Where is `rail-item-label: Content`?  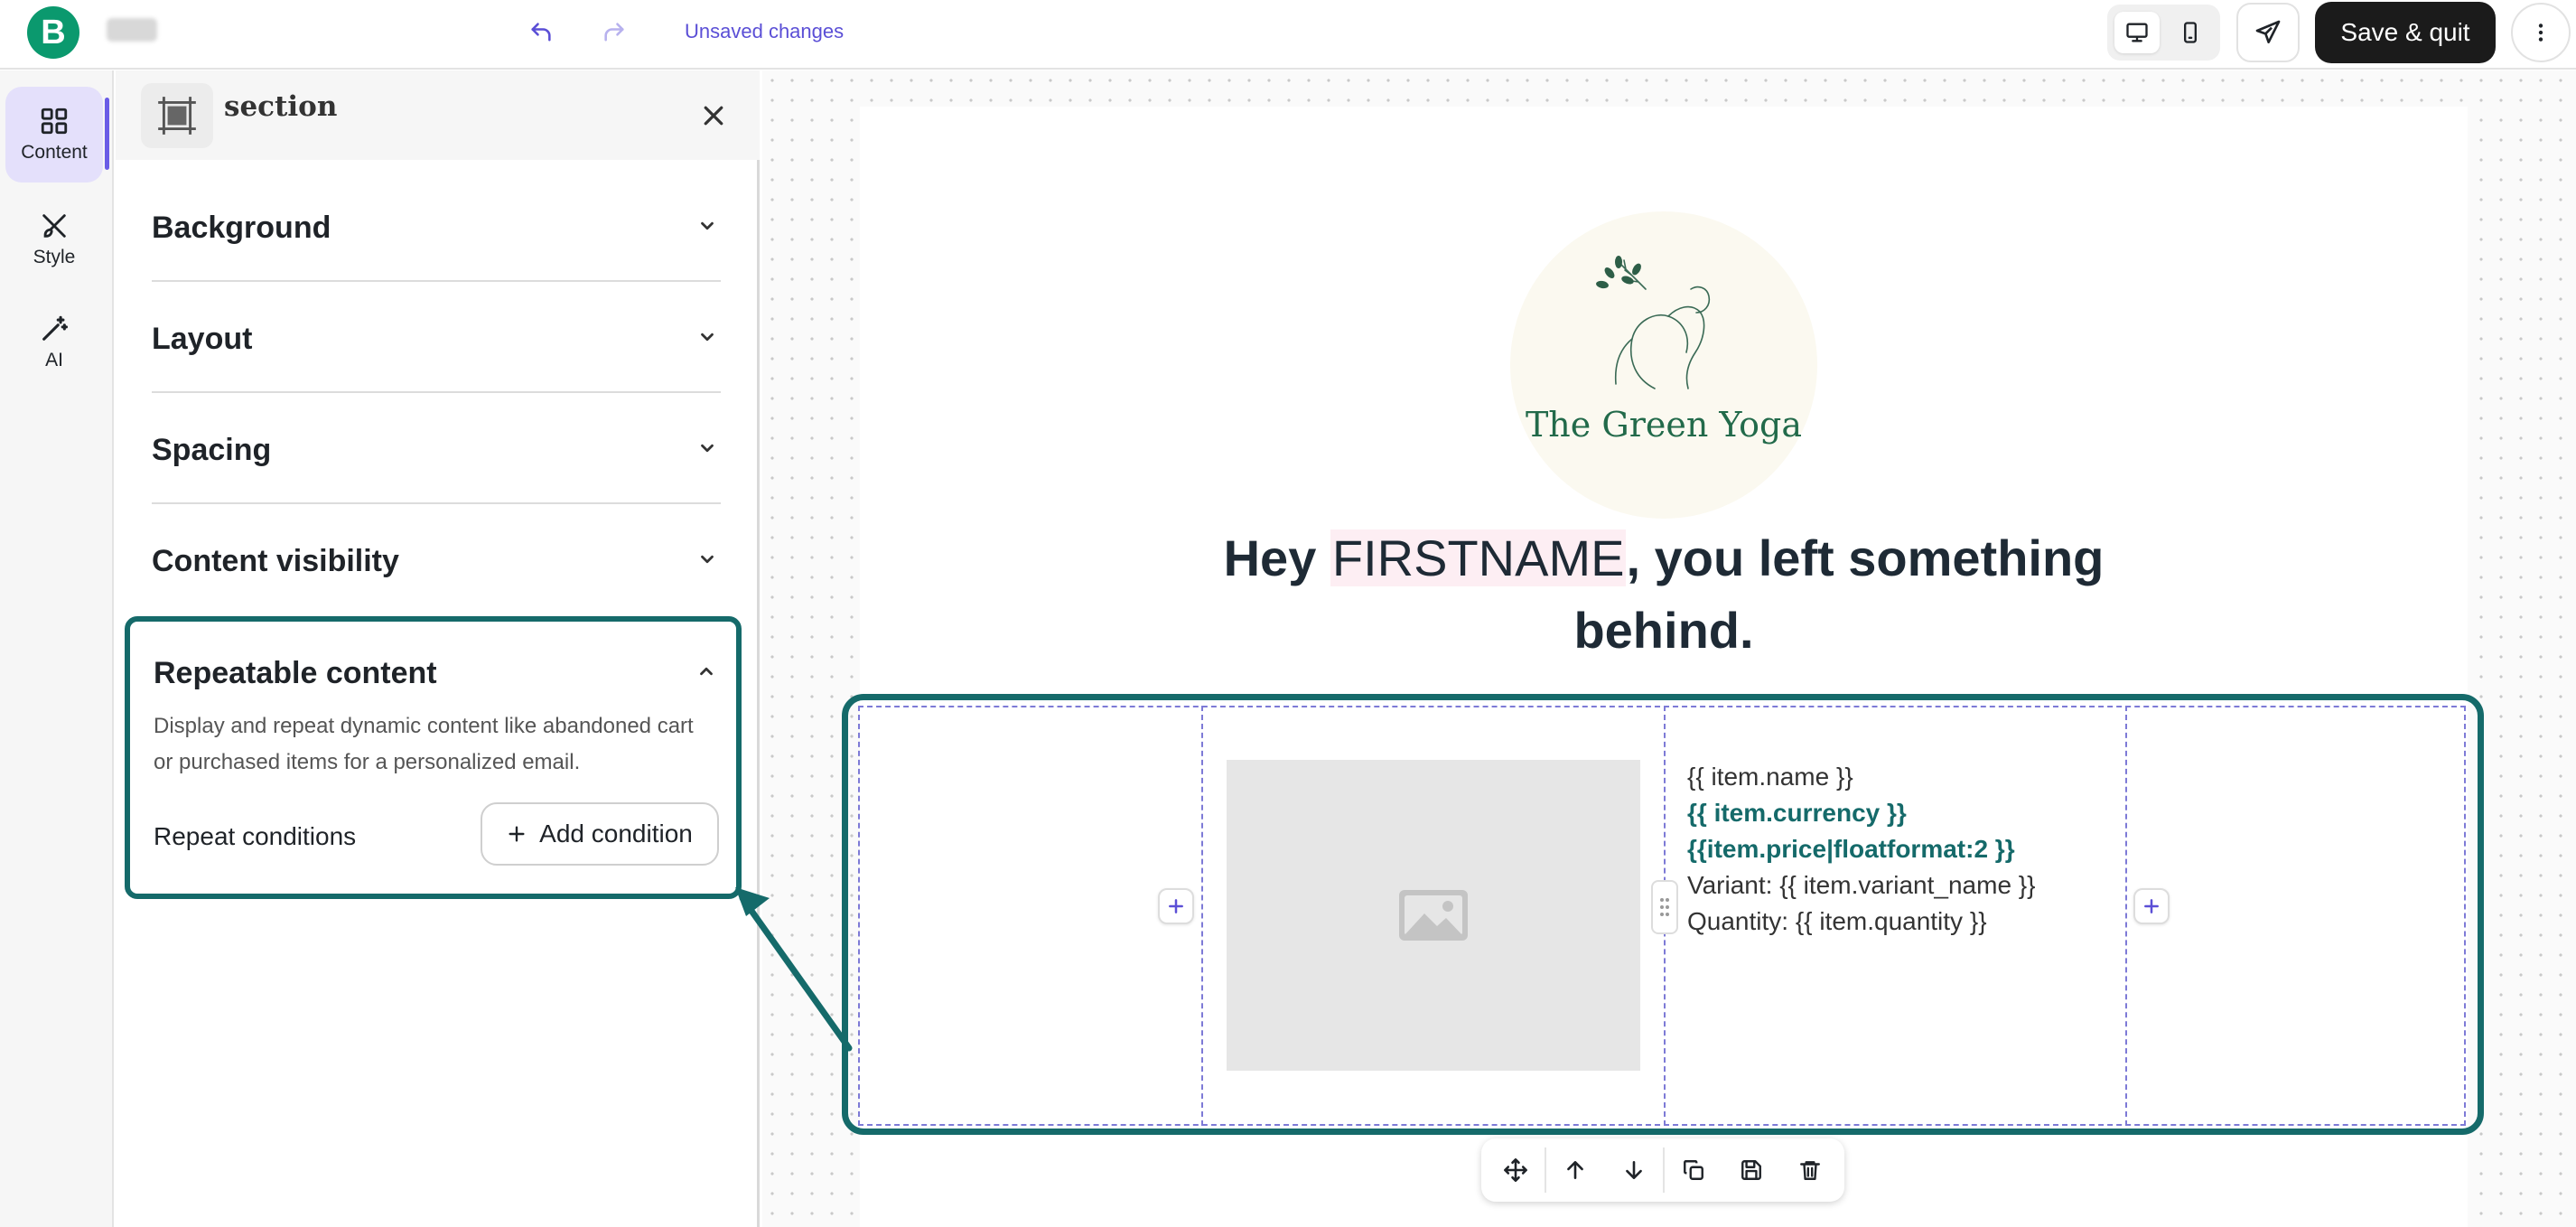 rail-item-label: Content is located at coordinates (54, 153).